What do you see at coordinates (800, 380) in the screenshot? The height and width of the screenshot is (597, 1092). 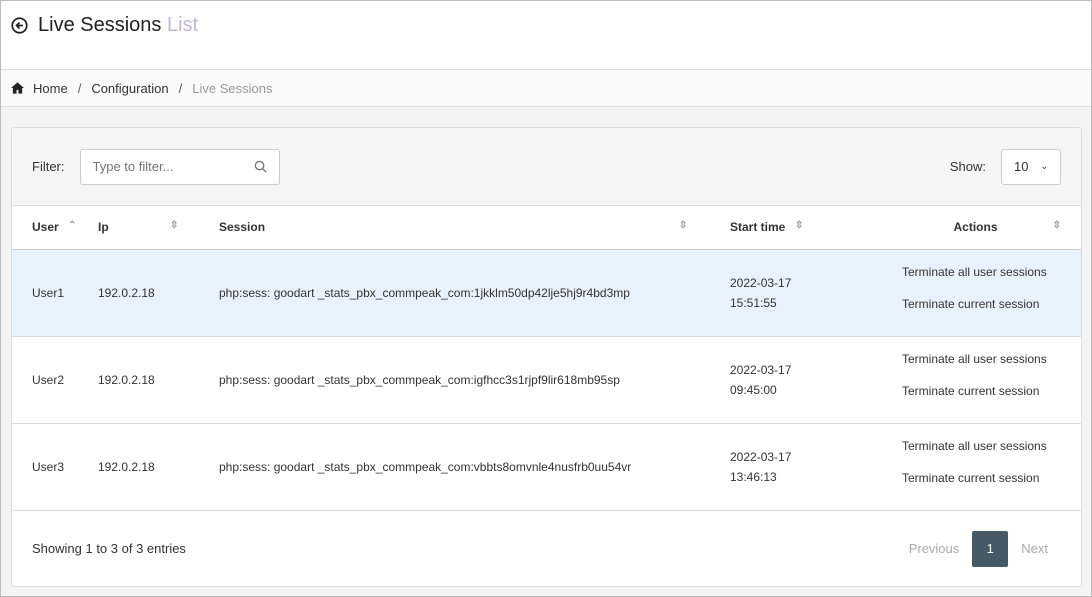 I see `cell-start-time: 2022-03-17 09:45:00` at bounding box center [800, 380].